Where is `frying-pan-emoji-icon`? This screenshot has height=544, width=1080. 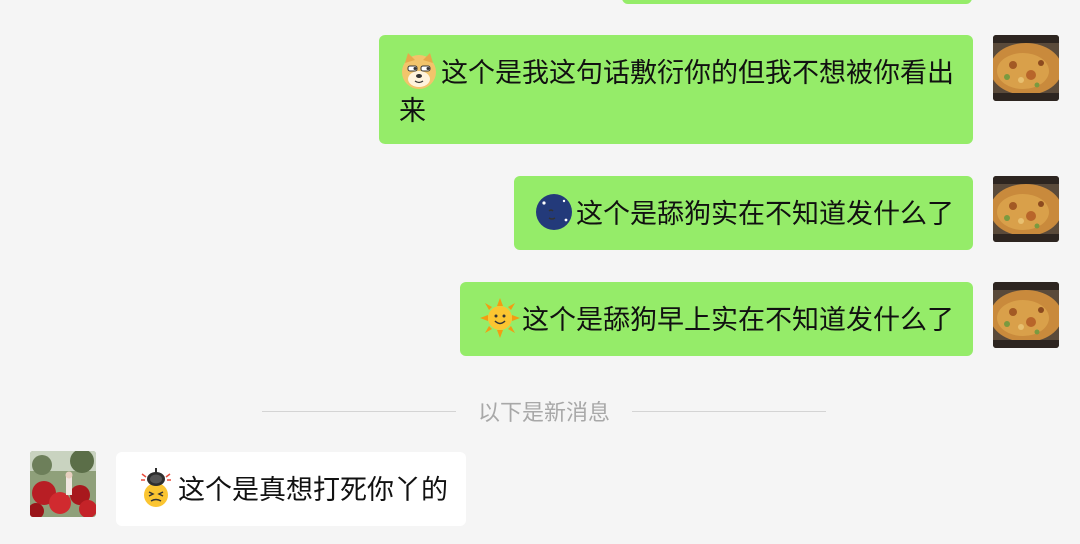 frying-pan-emoji-icon is located at coordinates (156, 488).